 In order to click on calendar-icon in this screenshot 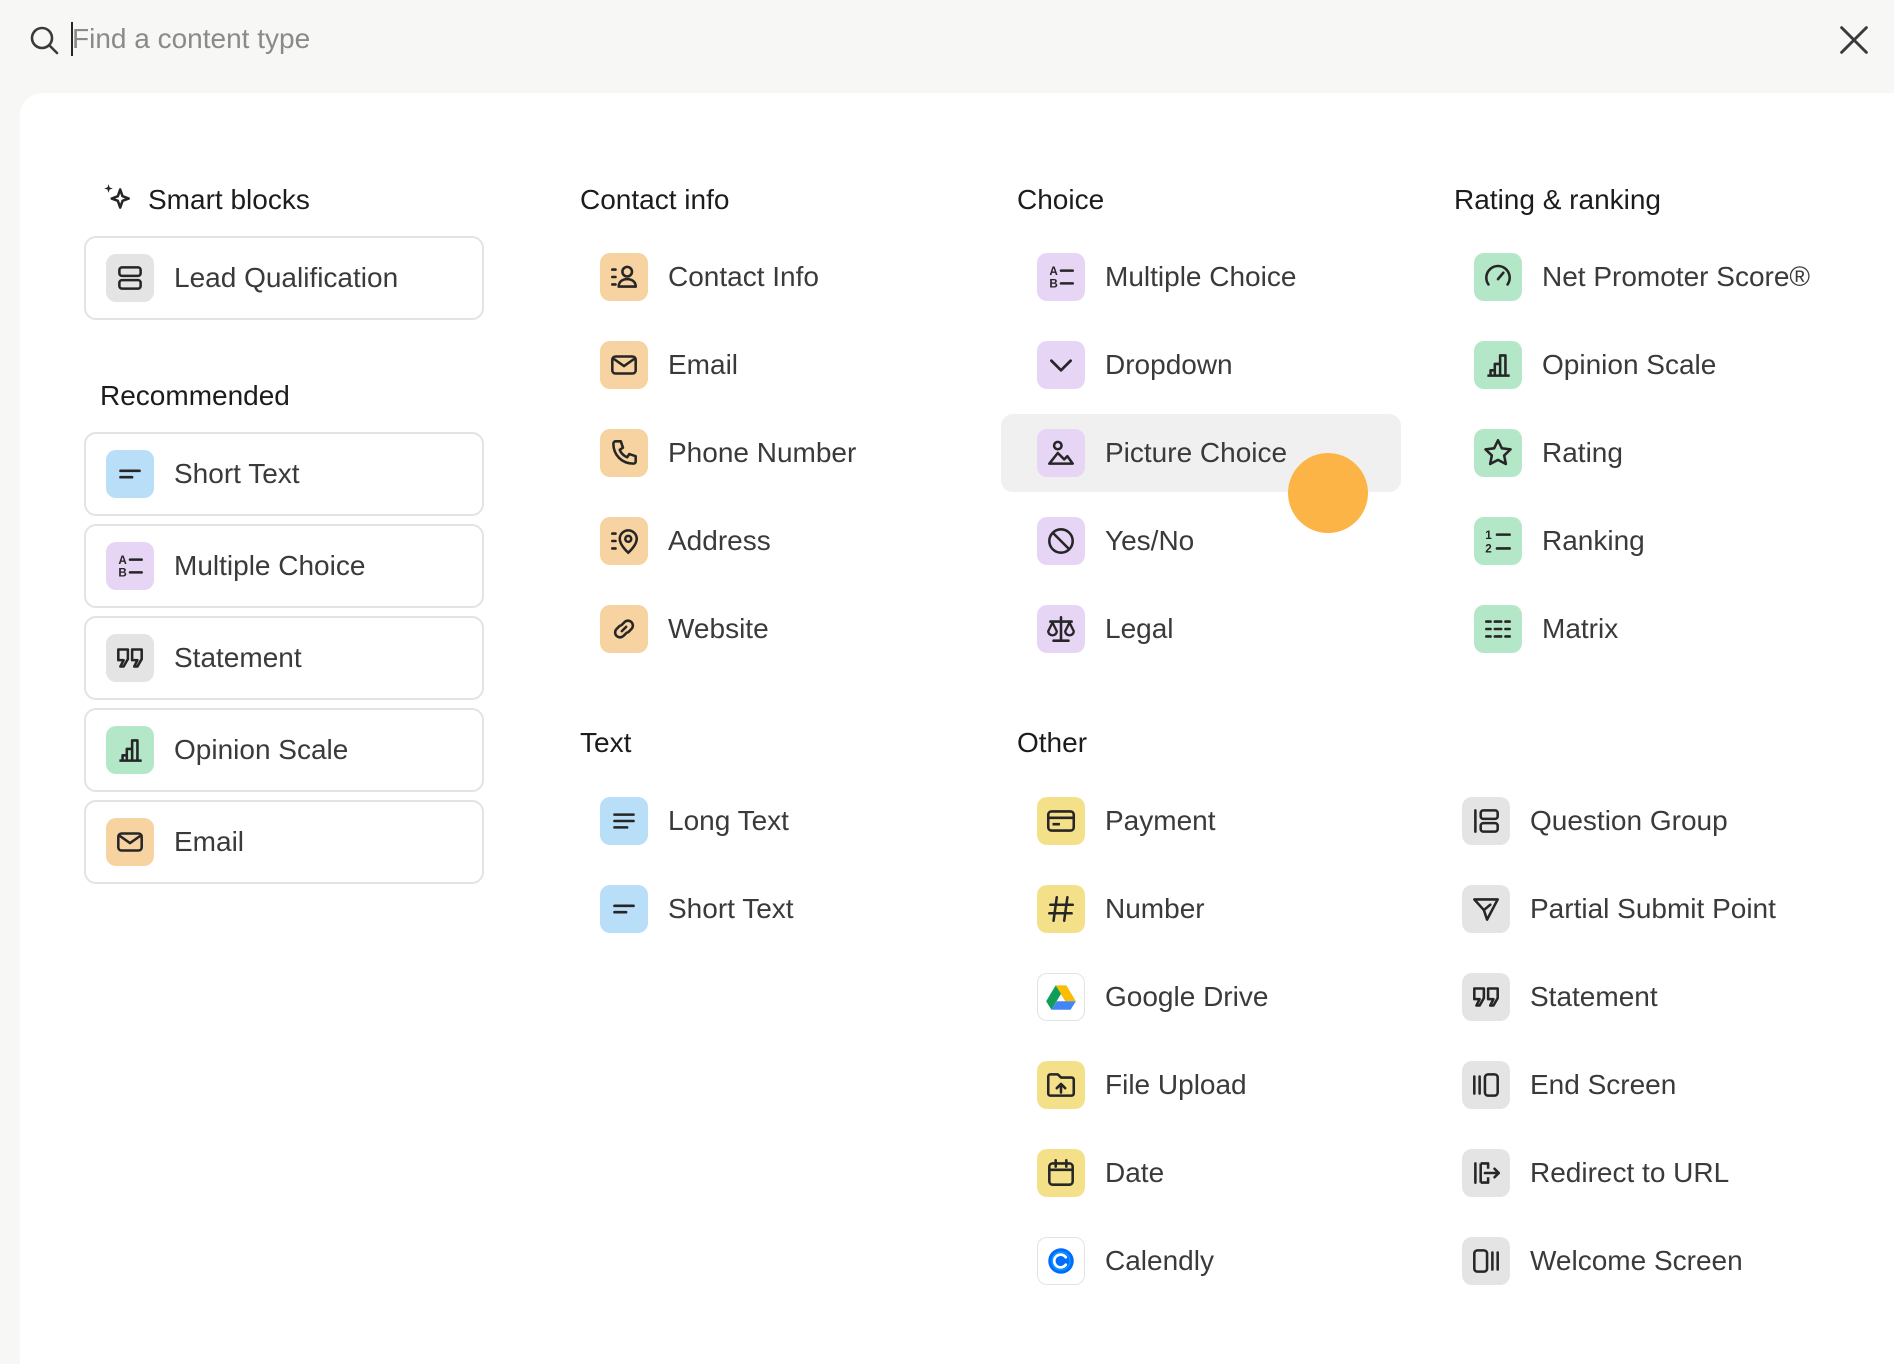, I will do `click(1061, 1173)`.